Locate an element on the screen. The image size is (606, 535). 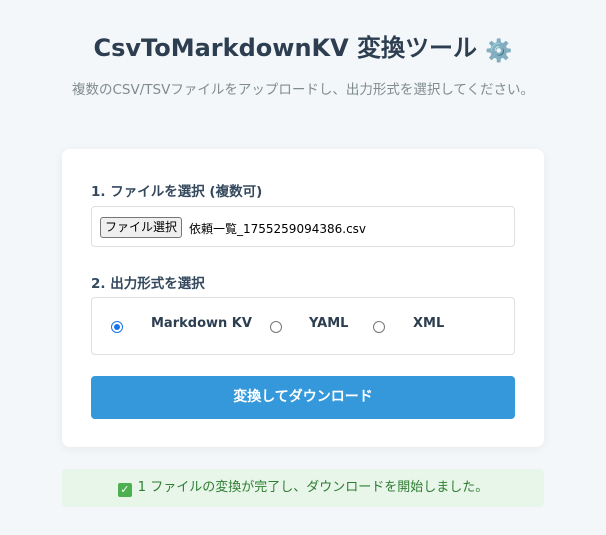
radio-label-markdown-kv: Markdown KV is located at coordinates (201, 323).